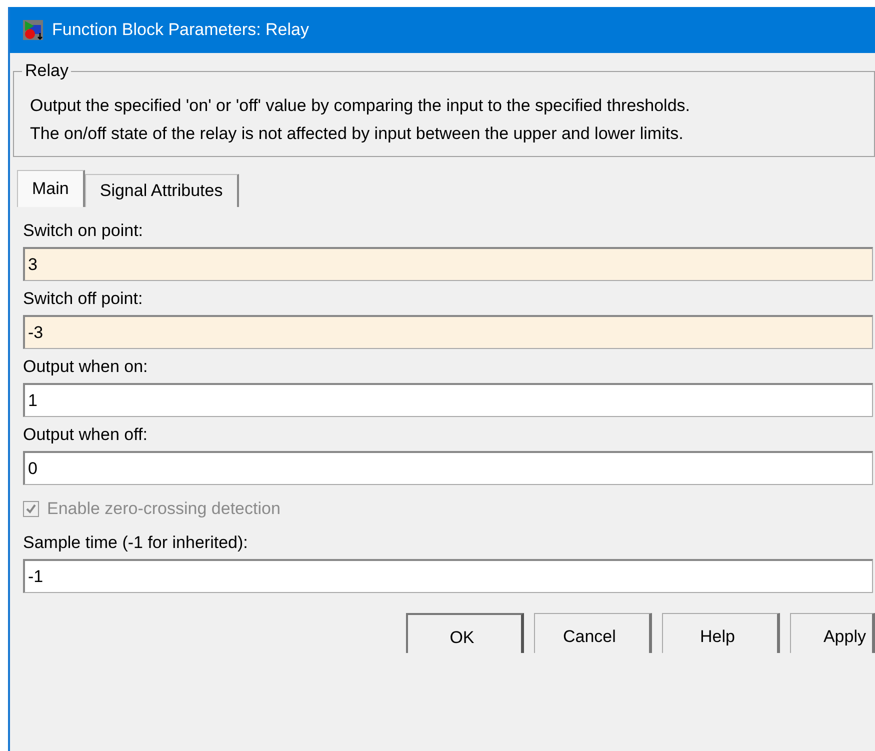 This screenshot has height=751, width=875. What do you see at coordinates (448, 400) in the screenshot?
I see `input-field: 1` at bounding box center [448, 400].